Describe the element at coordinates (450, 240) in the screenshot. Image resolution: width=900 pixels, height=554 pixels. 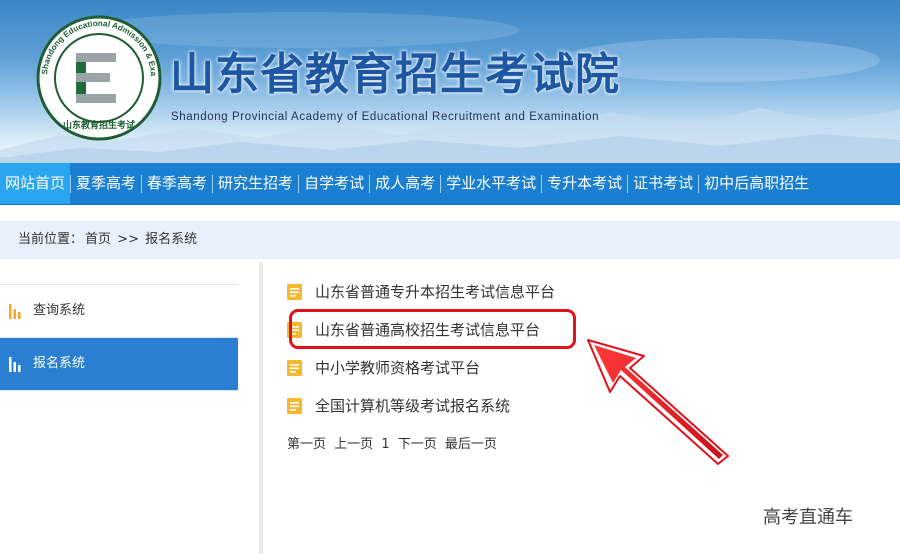
I see `breadcrumb-bar: 当前位置： 首页 >> 报名系统` at that location.